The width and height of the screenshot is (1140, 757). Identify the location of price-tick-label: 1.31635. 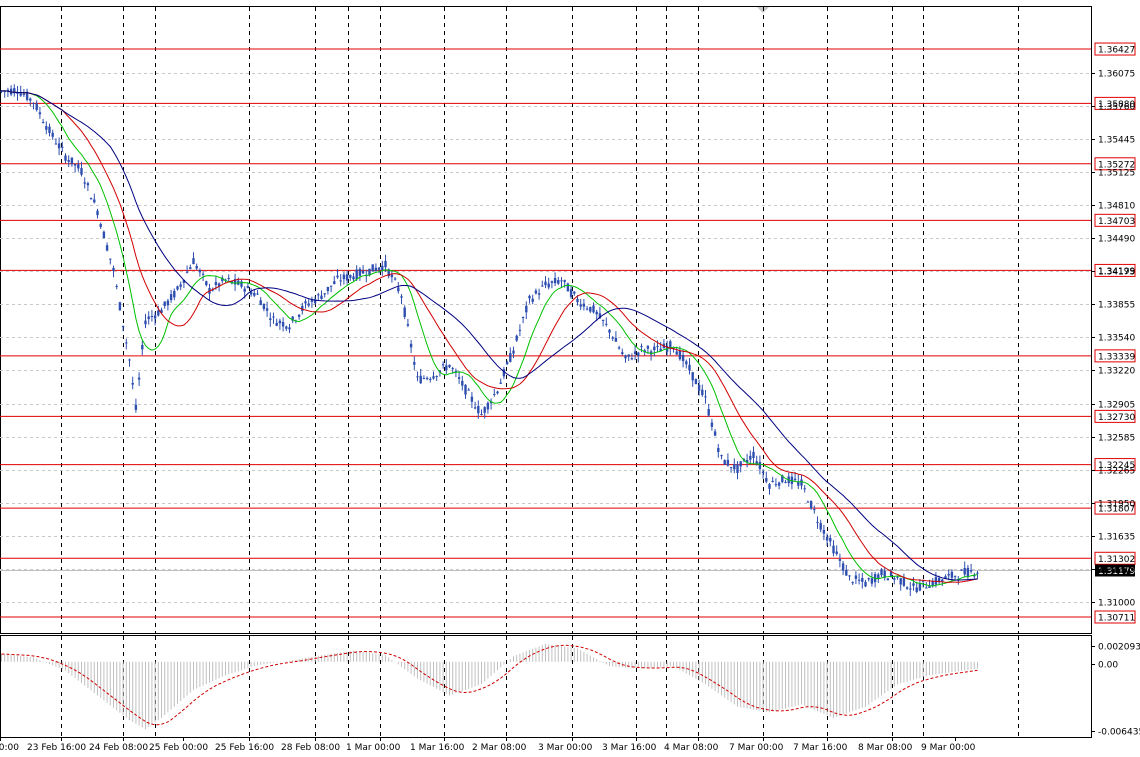
(1116, 538).